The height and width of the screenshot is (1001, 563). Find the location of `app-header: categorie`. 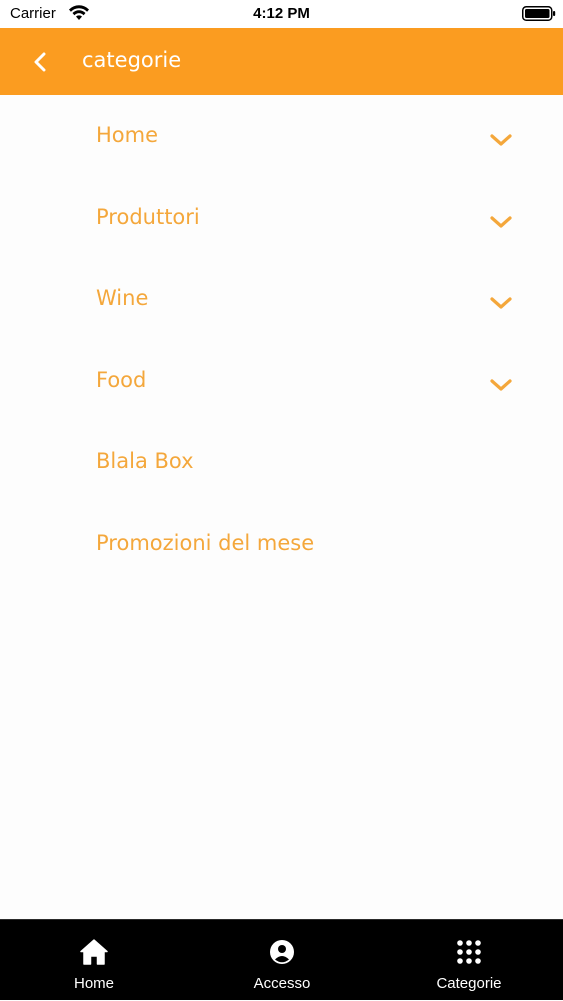

app-header: categorie is located at coordinates (281, 61).